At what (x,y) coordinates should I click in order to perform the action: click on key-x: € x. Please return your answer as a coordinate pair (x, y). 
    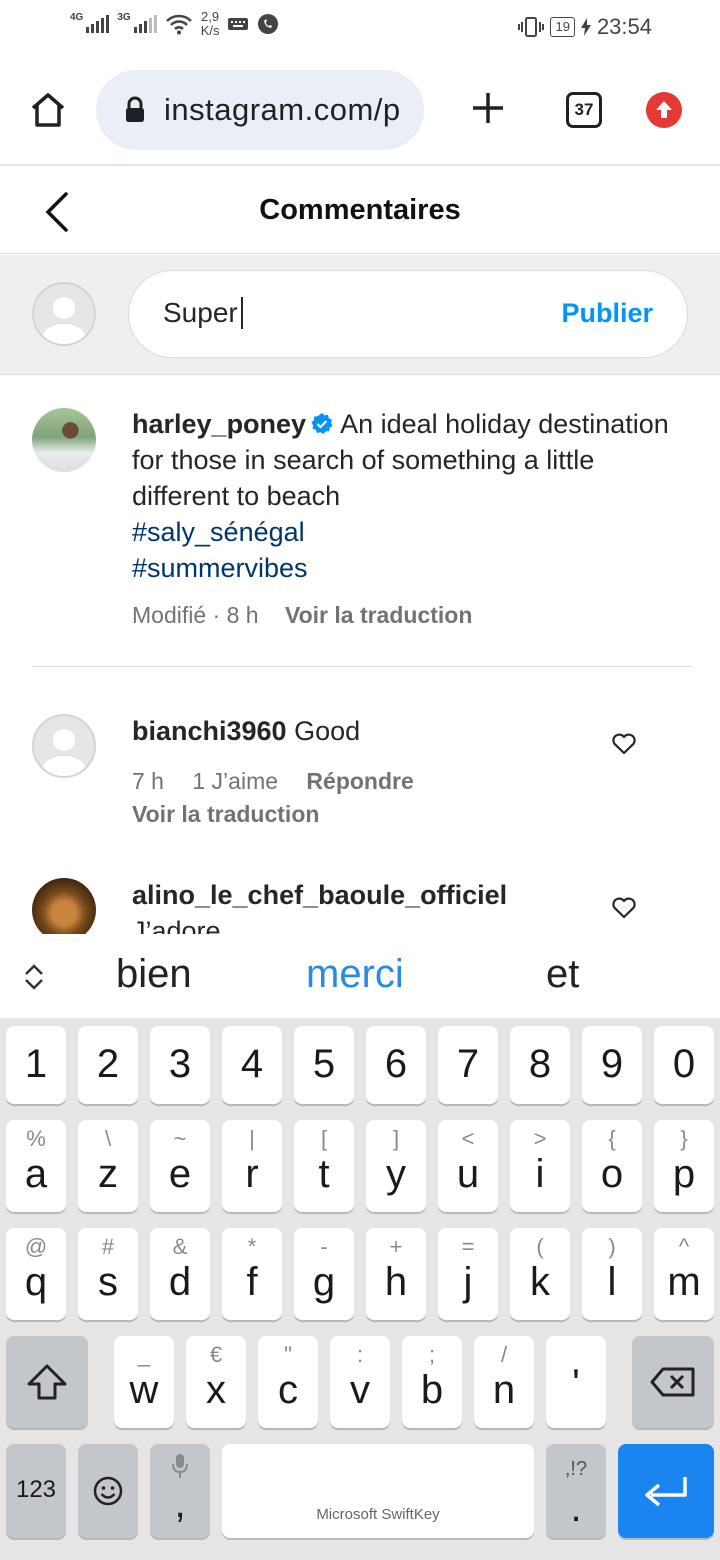
    Looking at the image, I should click on (216, 1382).